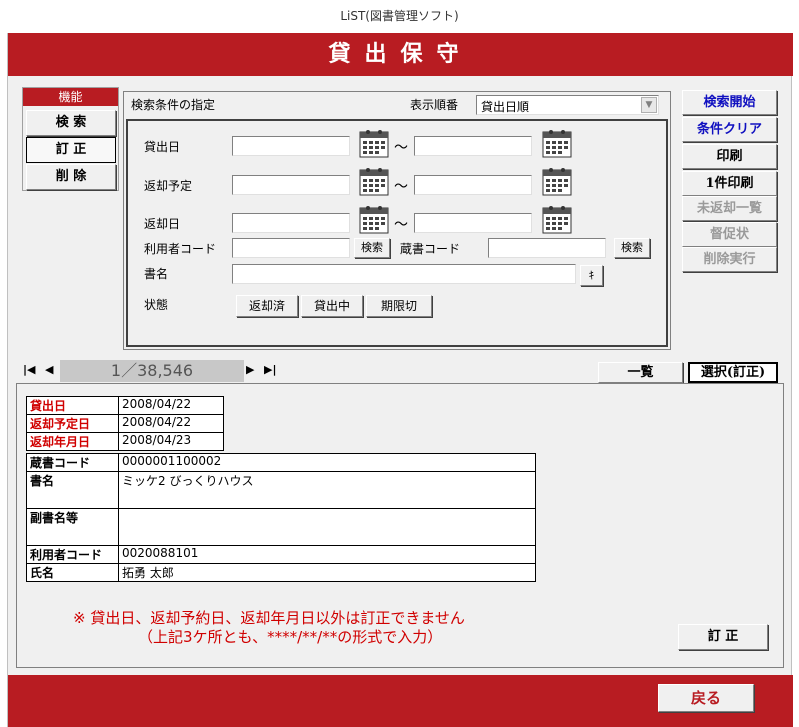  I want to click on sort-label: 表示順番, so click(434, 105).